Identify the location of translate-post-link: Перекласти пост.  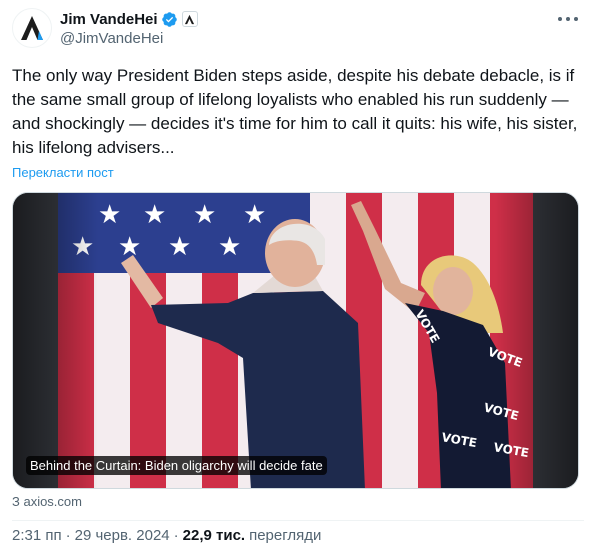
(63, 172).